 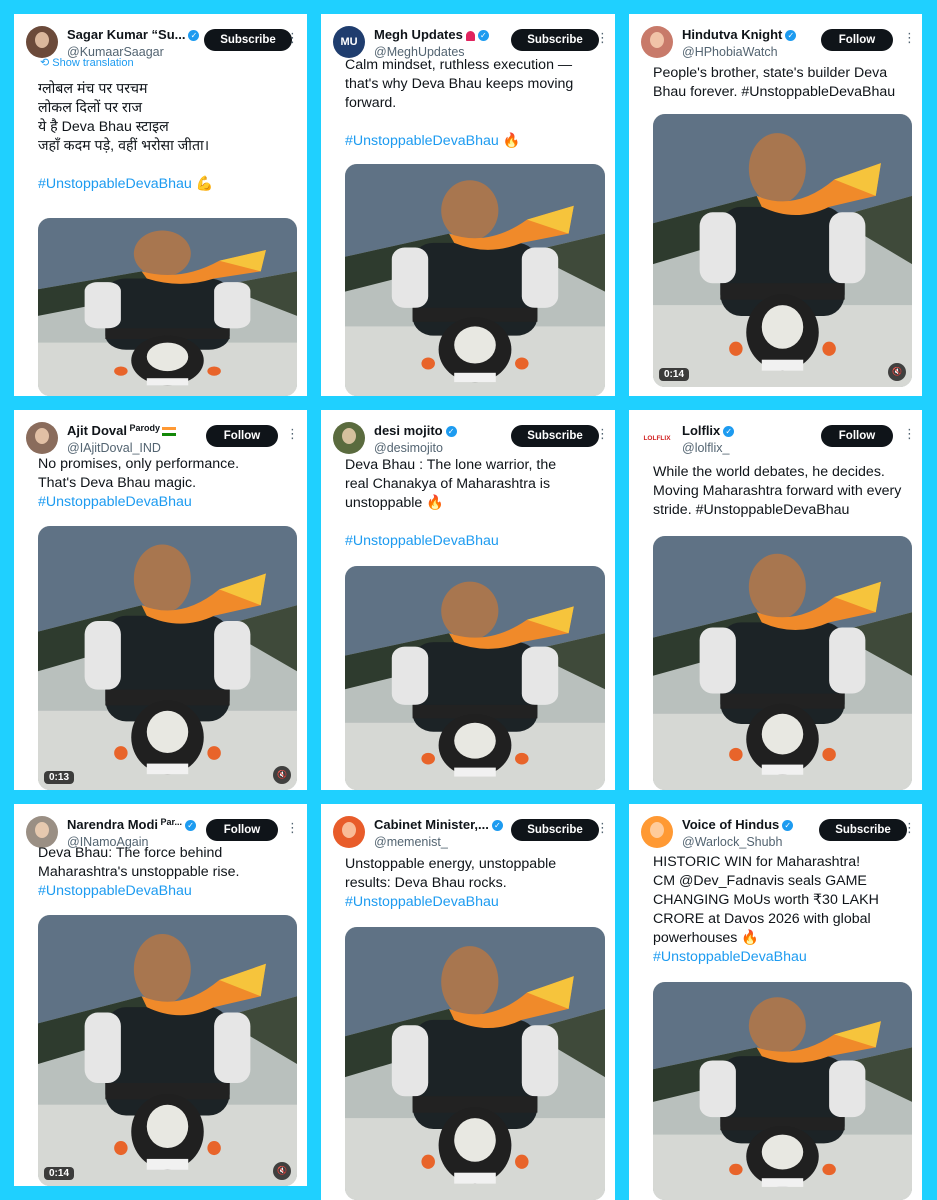 I want to click on siren-icon, so click(x=470, y=35).